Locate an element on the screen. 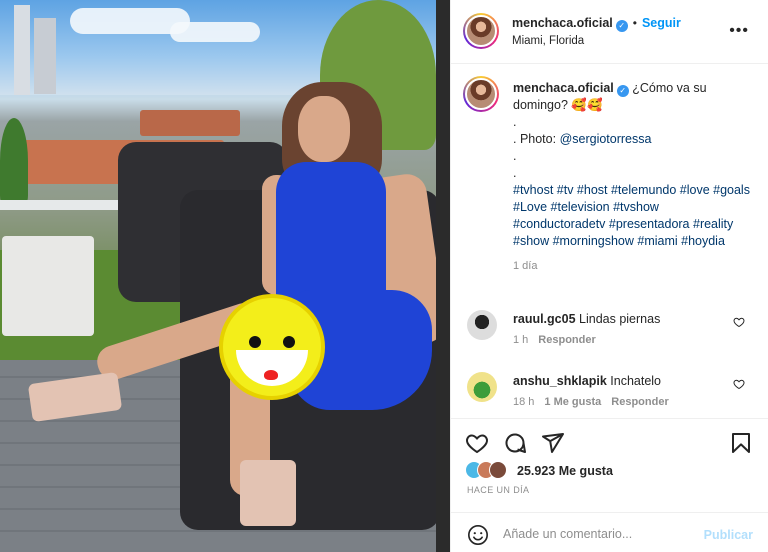 Image resolution: width=768 pixels, height=552 pixels. comment-body: anshu_shklapik Inchatelo is located at coordinates (587, 381).